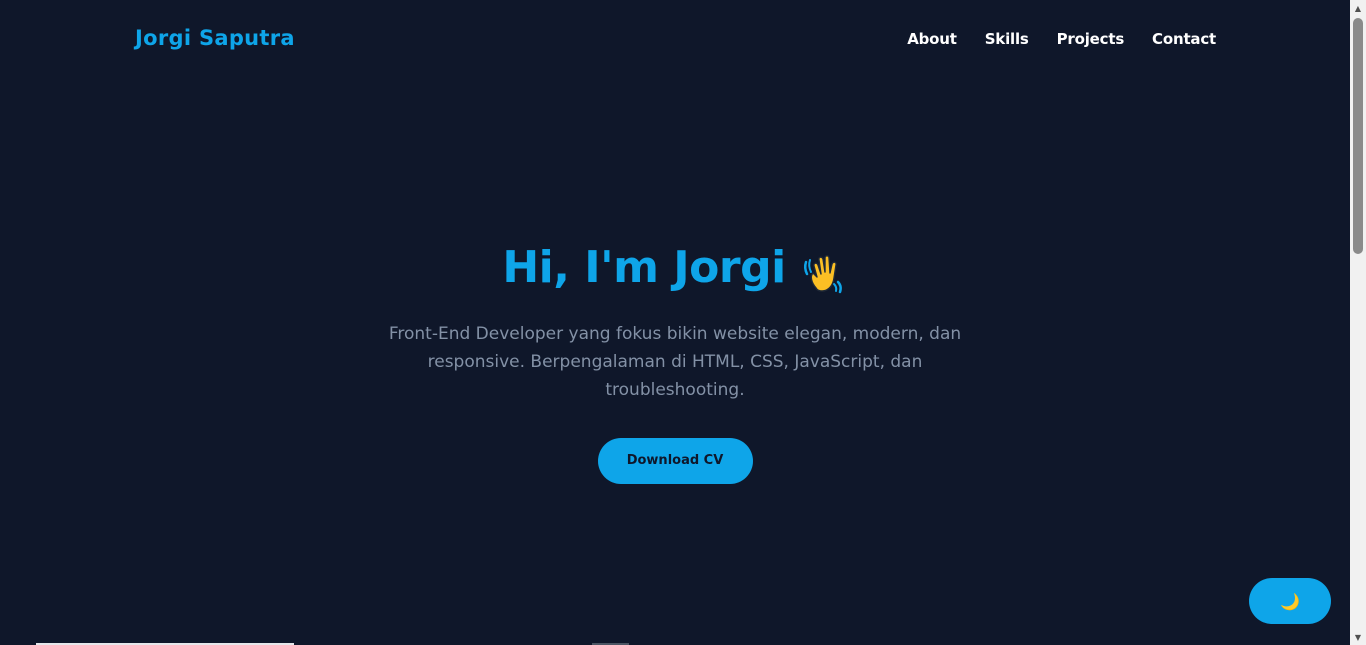 The width and height of the screenshot is (1366, 645). I want to click on hero-title-text: Hi, I'm Jorgi, so click(644, 267).